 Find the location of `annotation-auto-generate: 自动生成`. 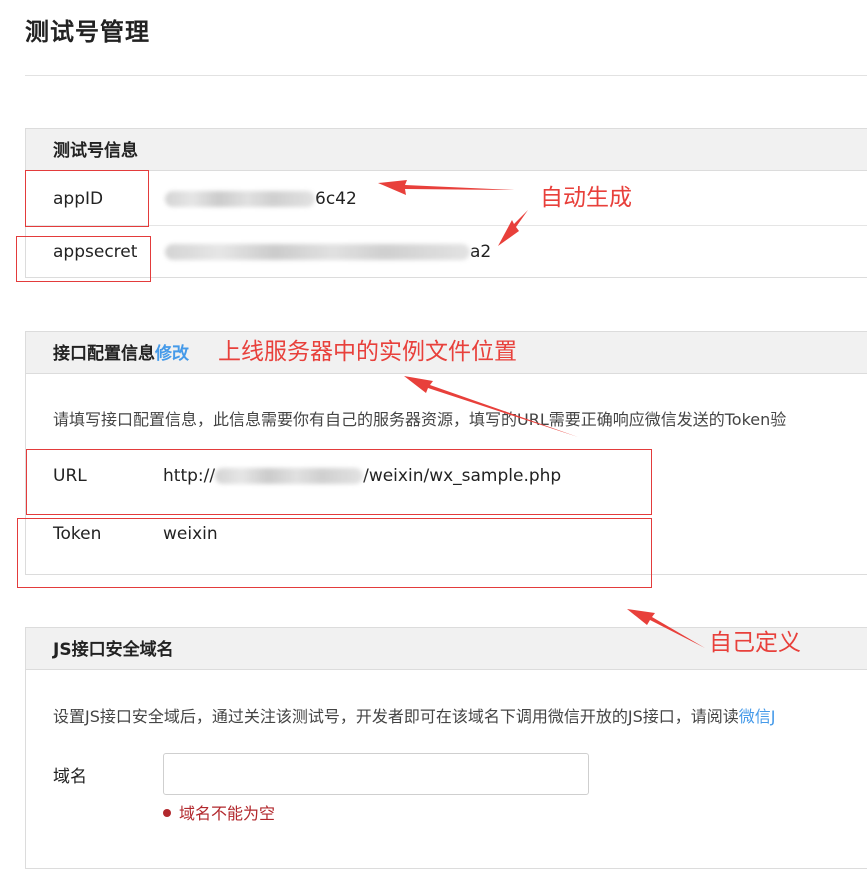

annotation-auto-generate: 自动生成 is located at coordinates (586, 198).